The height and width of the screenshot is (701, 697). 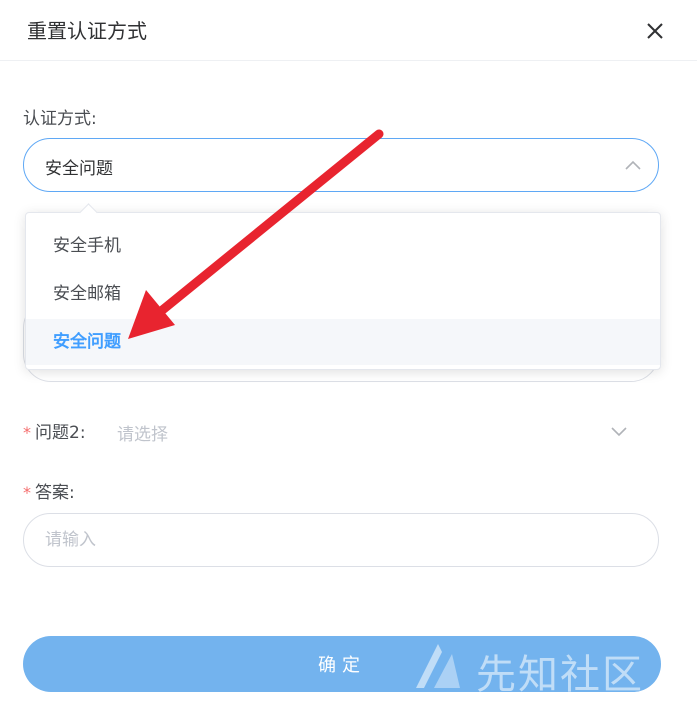 I want to click on answer-label: 答案:, so click(x=55, y=493).